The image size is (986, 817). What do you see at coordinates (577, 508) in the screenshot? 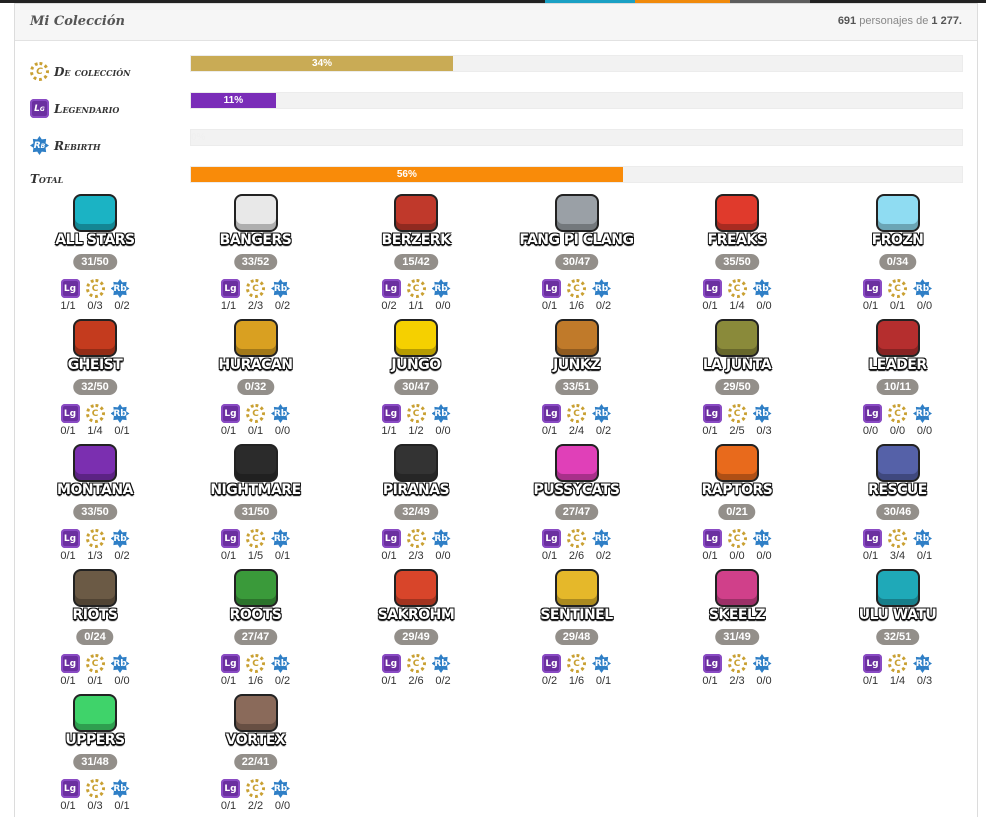
I see `team-card: PUSSYCATS 27/47 Lg C Rb 0/1 2/6 0/2` at bounding box center [577, 508].